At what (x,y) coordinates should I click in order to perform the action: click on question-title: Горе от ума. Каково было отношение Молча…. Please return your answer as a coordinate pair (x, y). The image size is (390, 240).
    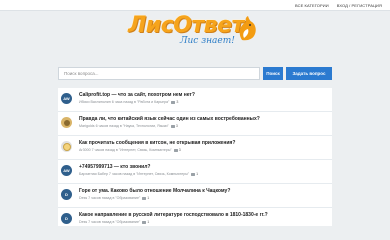
    Looking at the image, I should click on (154, 191).